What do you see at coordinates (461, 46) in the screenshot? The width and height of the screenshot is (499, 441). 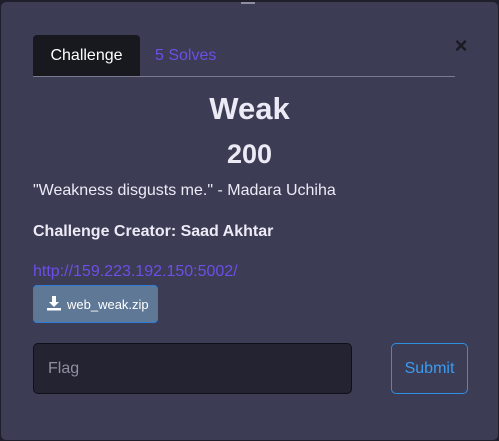 I see `close-icon: ×` at bounding box center [461, 46].